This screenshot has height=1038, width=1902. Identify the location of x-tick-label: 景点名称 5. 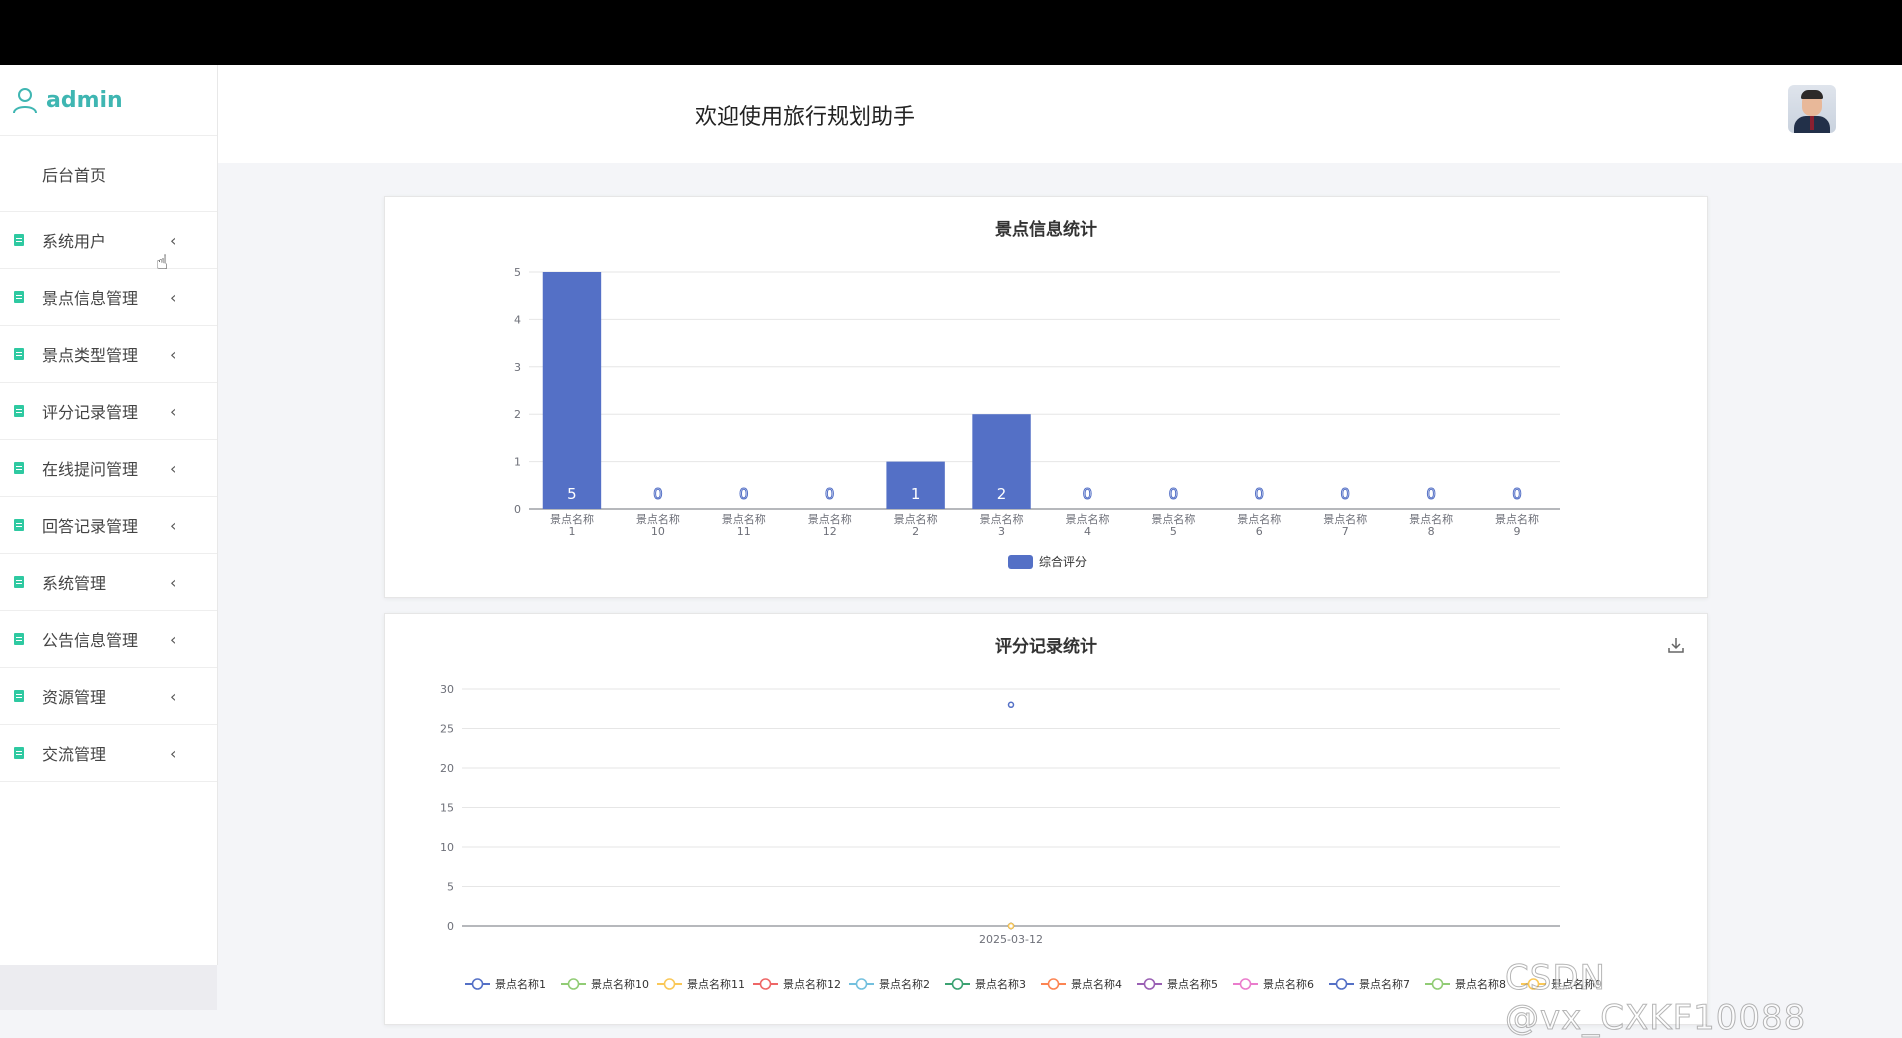
(1173, 525).